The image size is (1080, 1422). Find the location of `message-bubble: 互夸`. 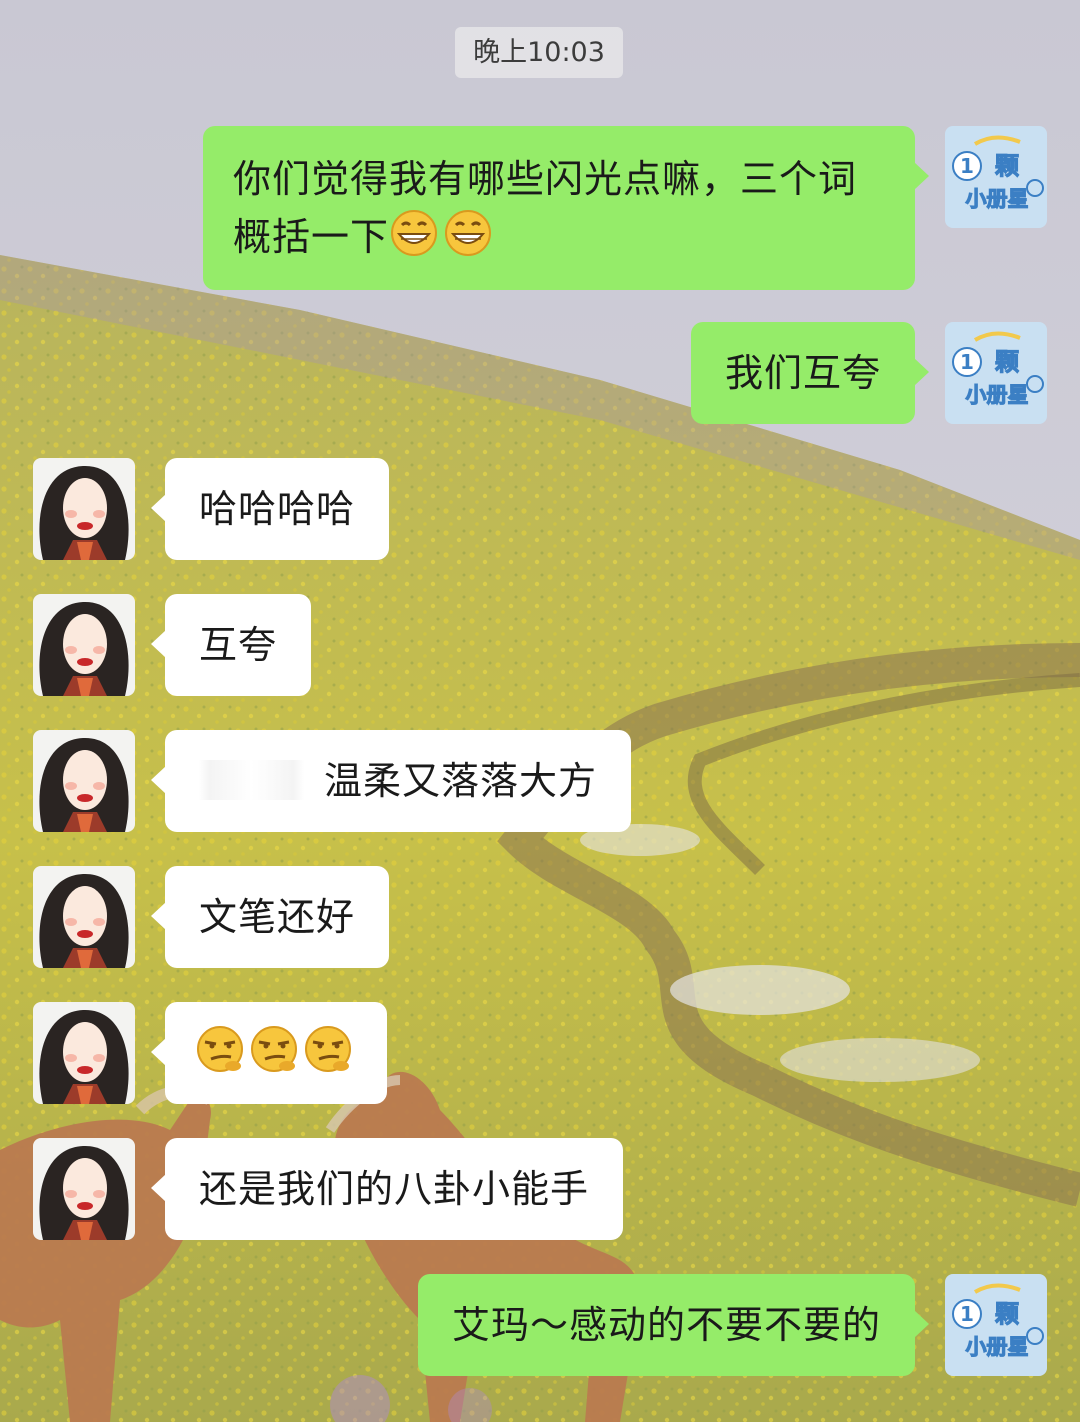

message-bubble: 互夸 is located at coordinates (231, 645).